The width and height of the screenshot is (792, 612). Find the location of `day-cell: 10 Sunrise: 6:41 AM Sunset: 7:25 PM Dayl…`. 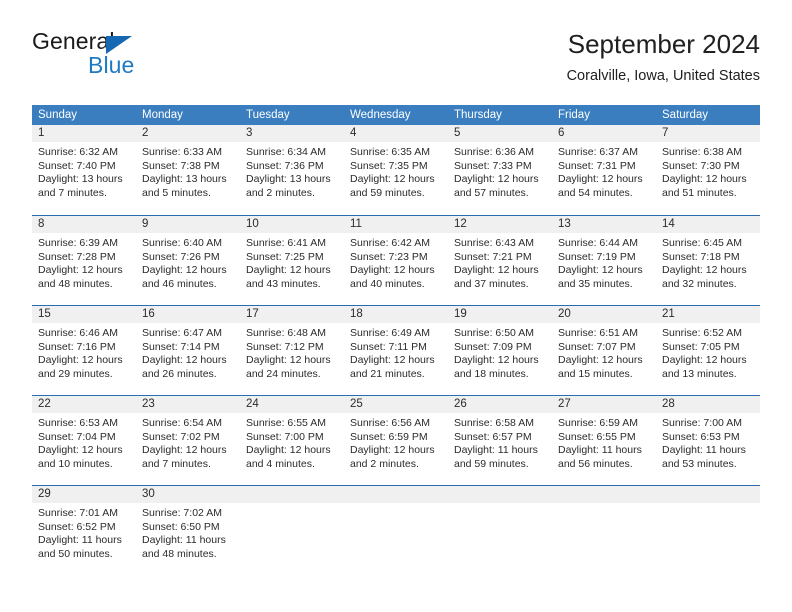

day-cell: 10 Sunrise: 6:41 AM Sunset: 7:25 PM Dayl… is located at coordinates (292, 260).